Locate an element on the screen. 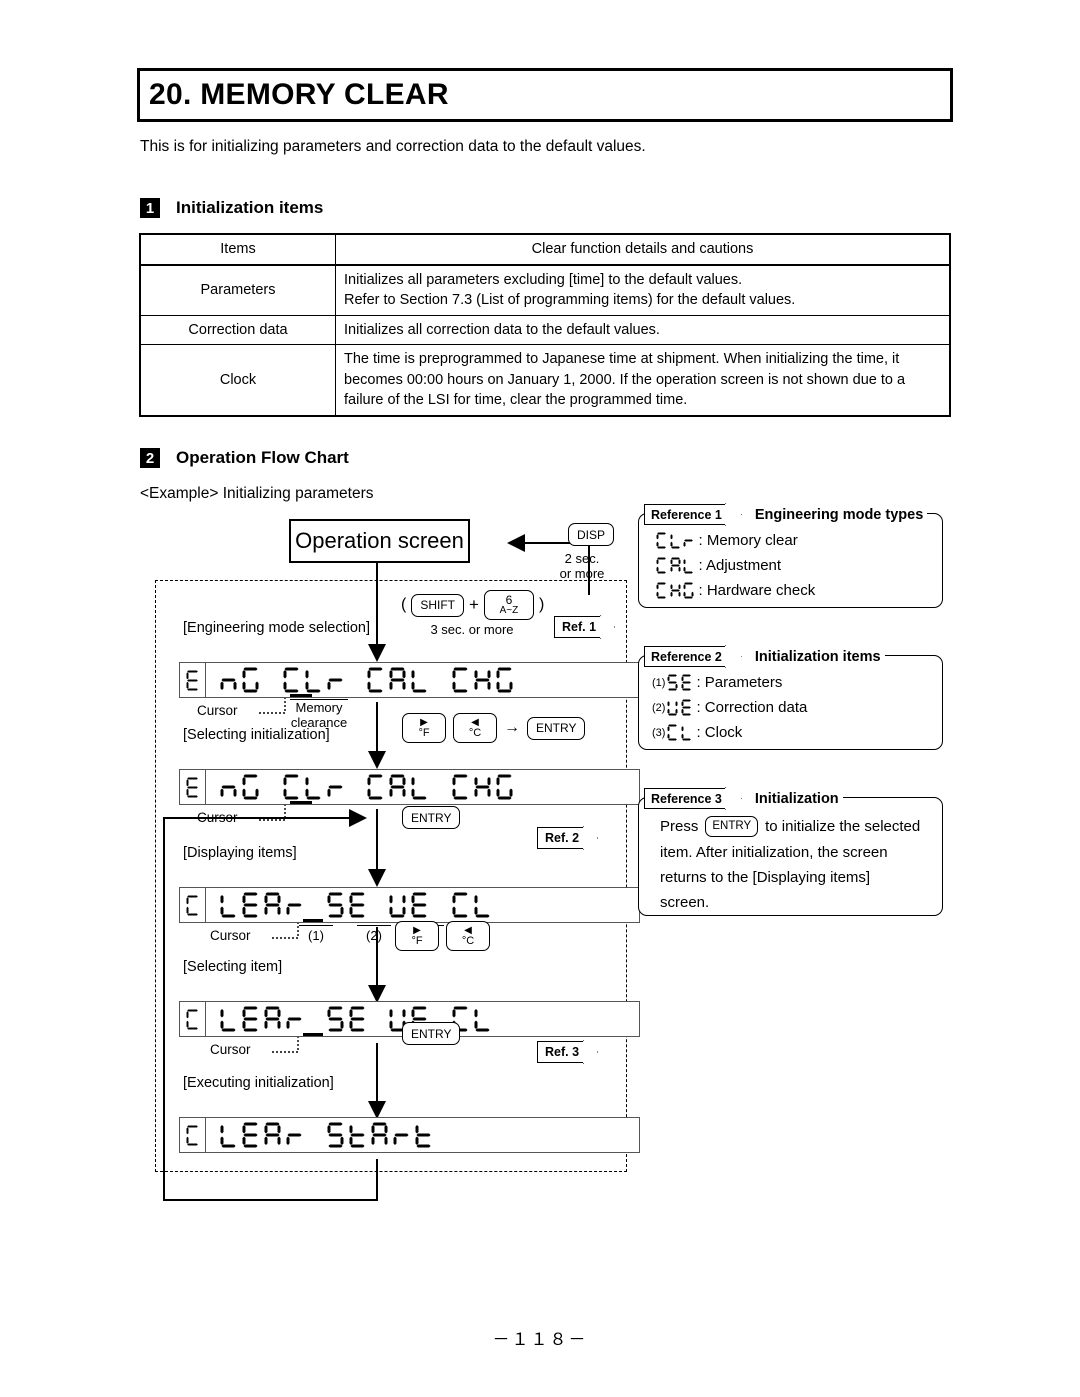  section-title: Operation Flow Chart is located at coordinates (262, 457).